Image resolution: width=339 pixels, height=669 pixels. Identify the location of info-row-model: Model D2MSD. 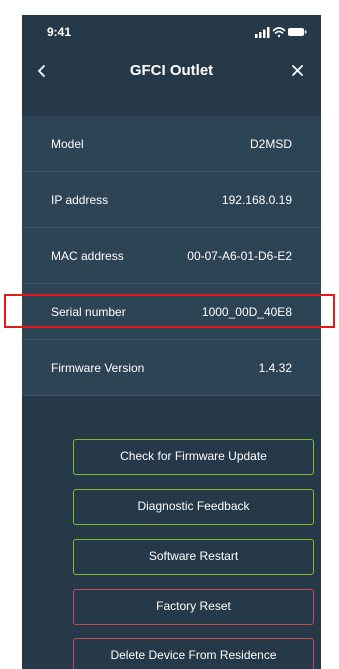
(171, 144).